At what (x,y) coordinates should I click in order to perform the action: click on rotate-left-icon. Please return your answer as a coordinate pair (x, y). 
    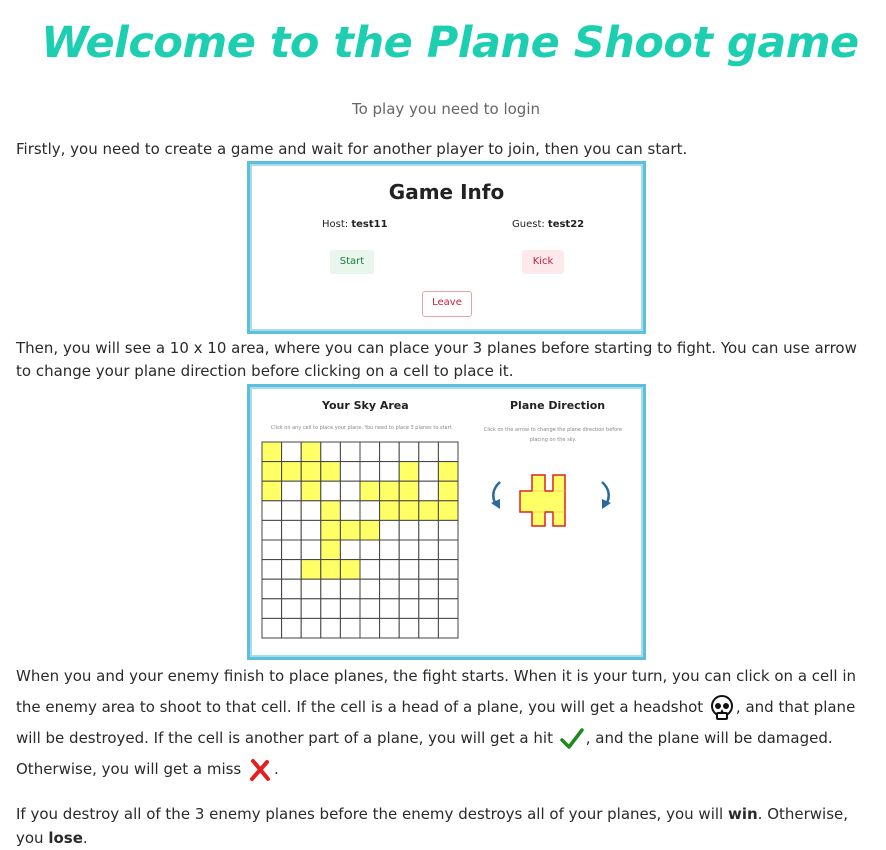
    Looking at the image, I should click on (496, 495).